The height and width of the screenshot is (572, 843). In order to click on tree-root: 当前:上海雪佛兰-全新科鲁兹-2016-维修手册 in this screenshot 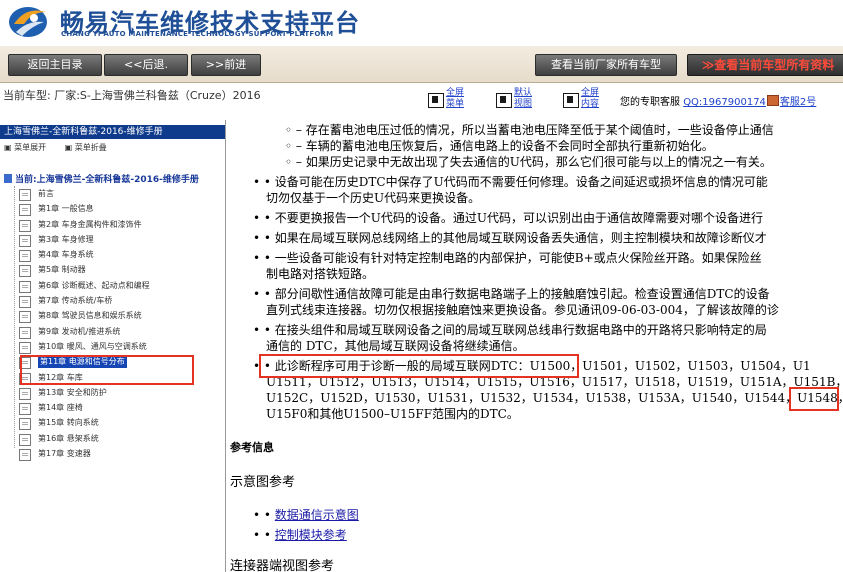, I will do `click(101, 178)`.